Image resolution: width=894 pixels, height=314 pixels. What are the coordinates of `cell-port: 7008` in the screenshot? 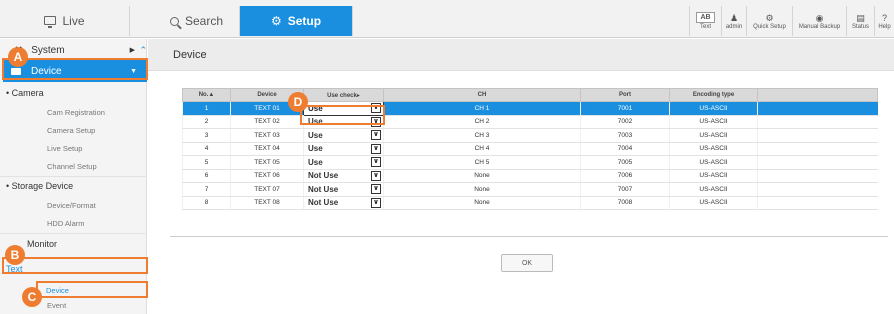 It's located at (625, 203).